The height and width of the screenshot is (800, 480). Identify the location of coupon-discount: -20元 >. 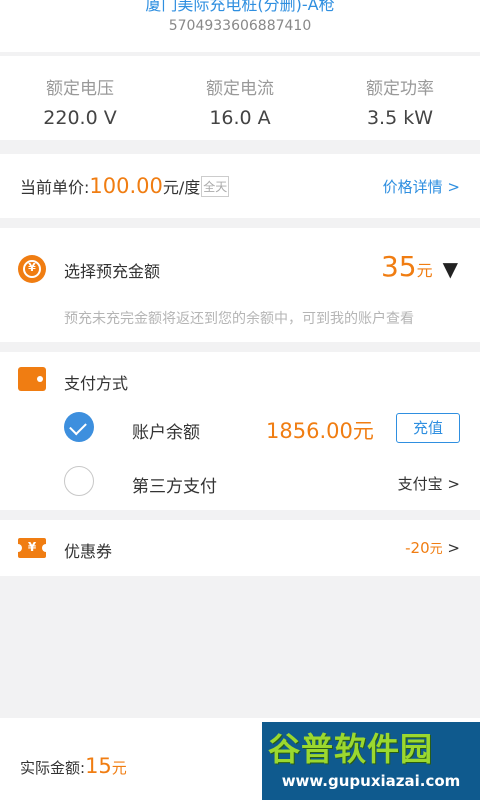
(432, 547).